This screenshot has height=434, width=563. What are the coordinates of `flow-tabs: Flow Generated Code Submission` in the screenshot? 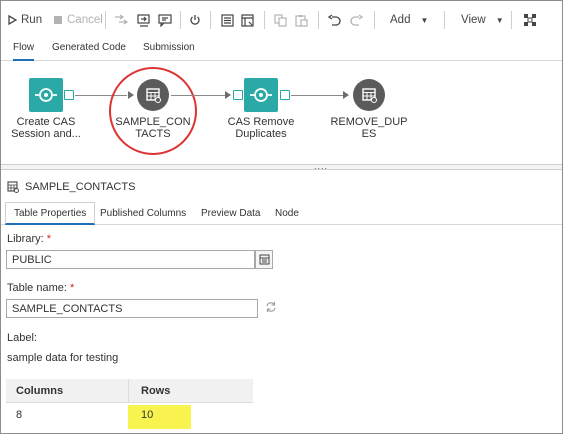 It's located at (281, 50).